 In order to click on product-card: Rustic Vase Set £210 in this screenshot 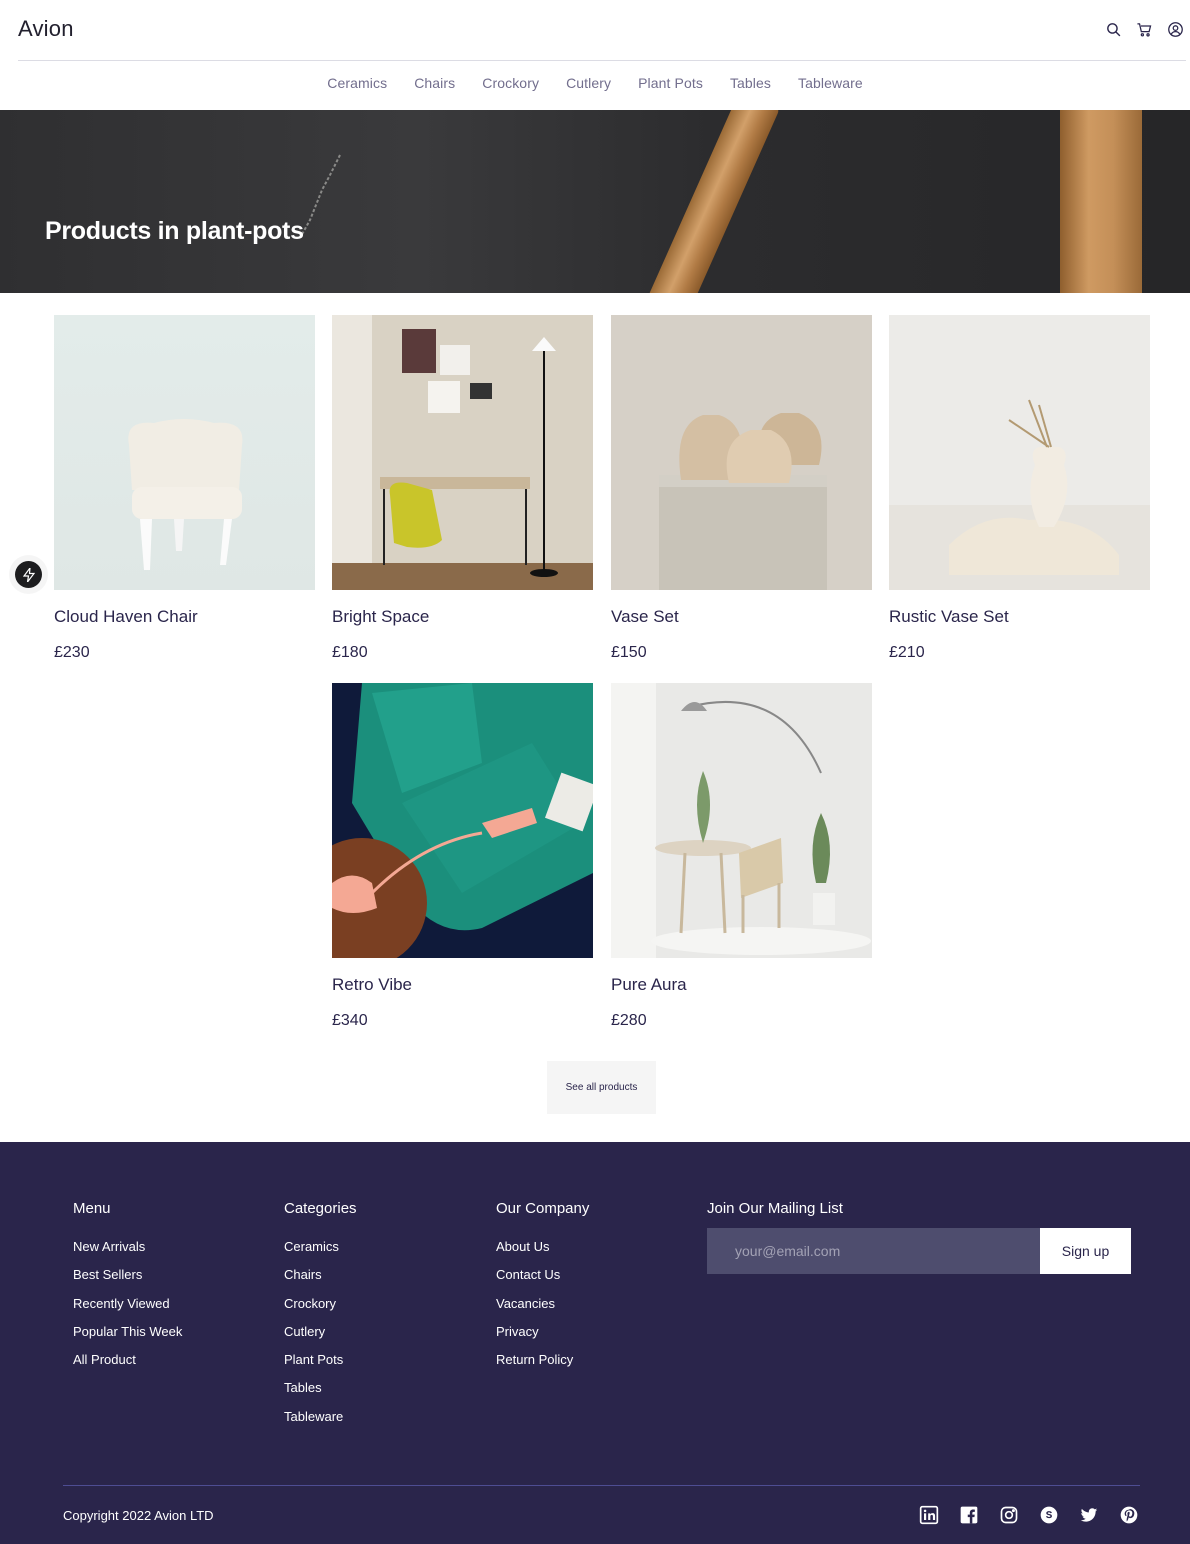, I will do `click(1019, 488)`.